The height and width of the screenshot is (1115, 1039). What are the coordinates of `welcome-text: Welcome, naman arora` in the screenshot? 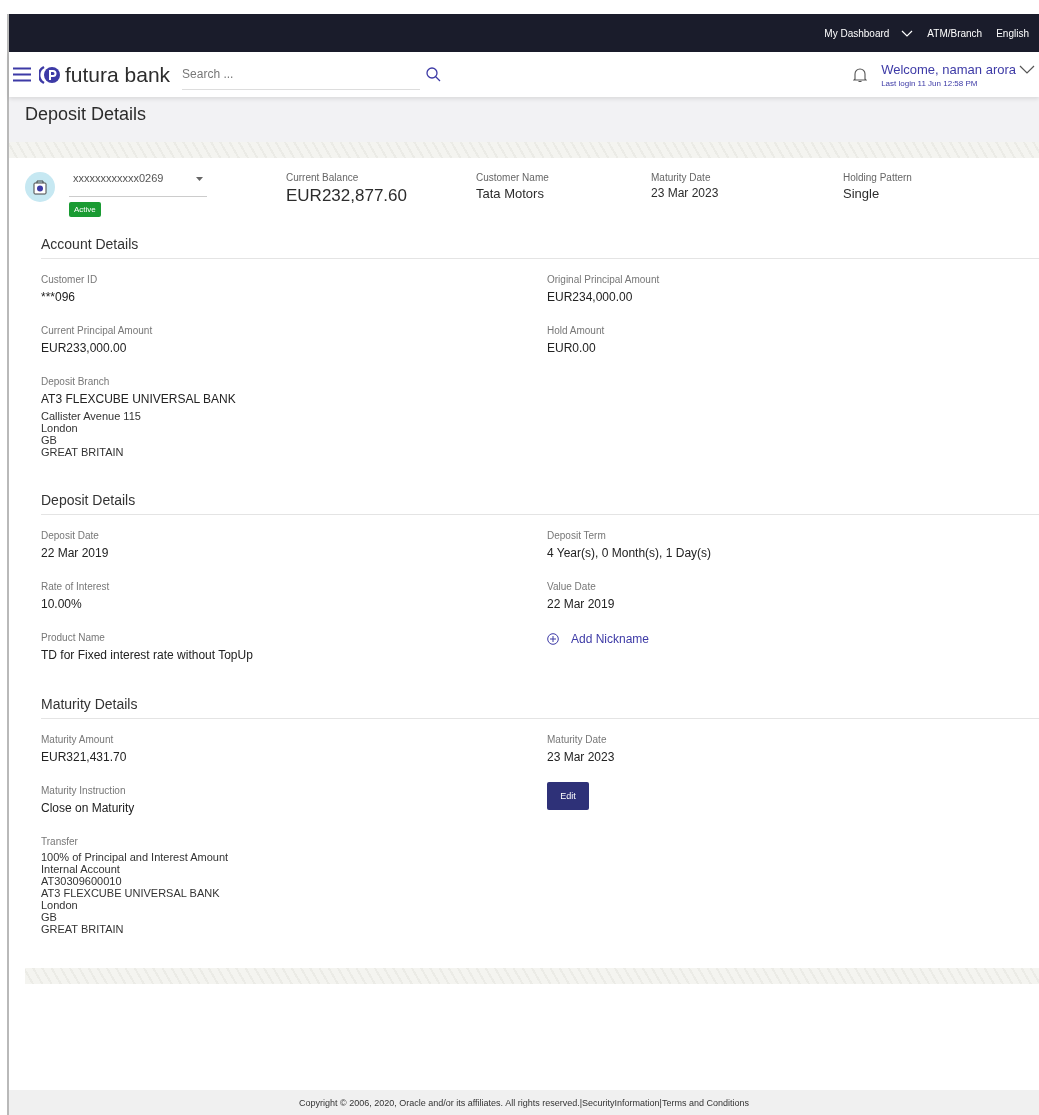 It's located at (948, 69).